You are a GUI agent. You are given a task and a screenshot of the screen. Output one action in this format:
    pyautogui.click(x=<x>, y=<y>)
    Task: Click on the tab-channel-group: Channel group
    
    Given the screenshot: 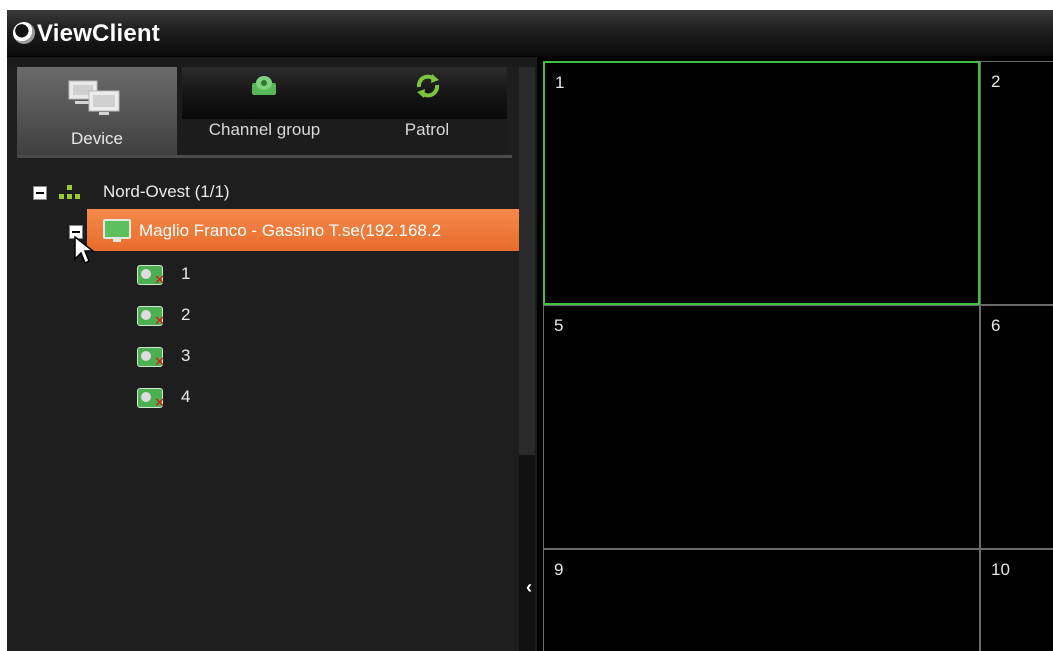 What is the action you would take?
    pyautogui.click(x=264, y=103)
    